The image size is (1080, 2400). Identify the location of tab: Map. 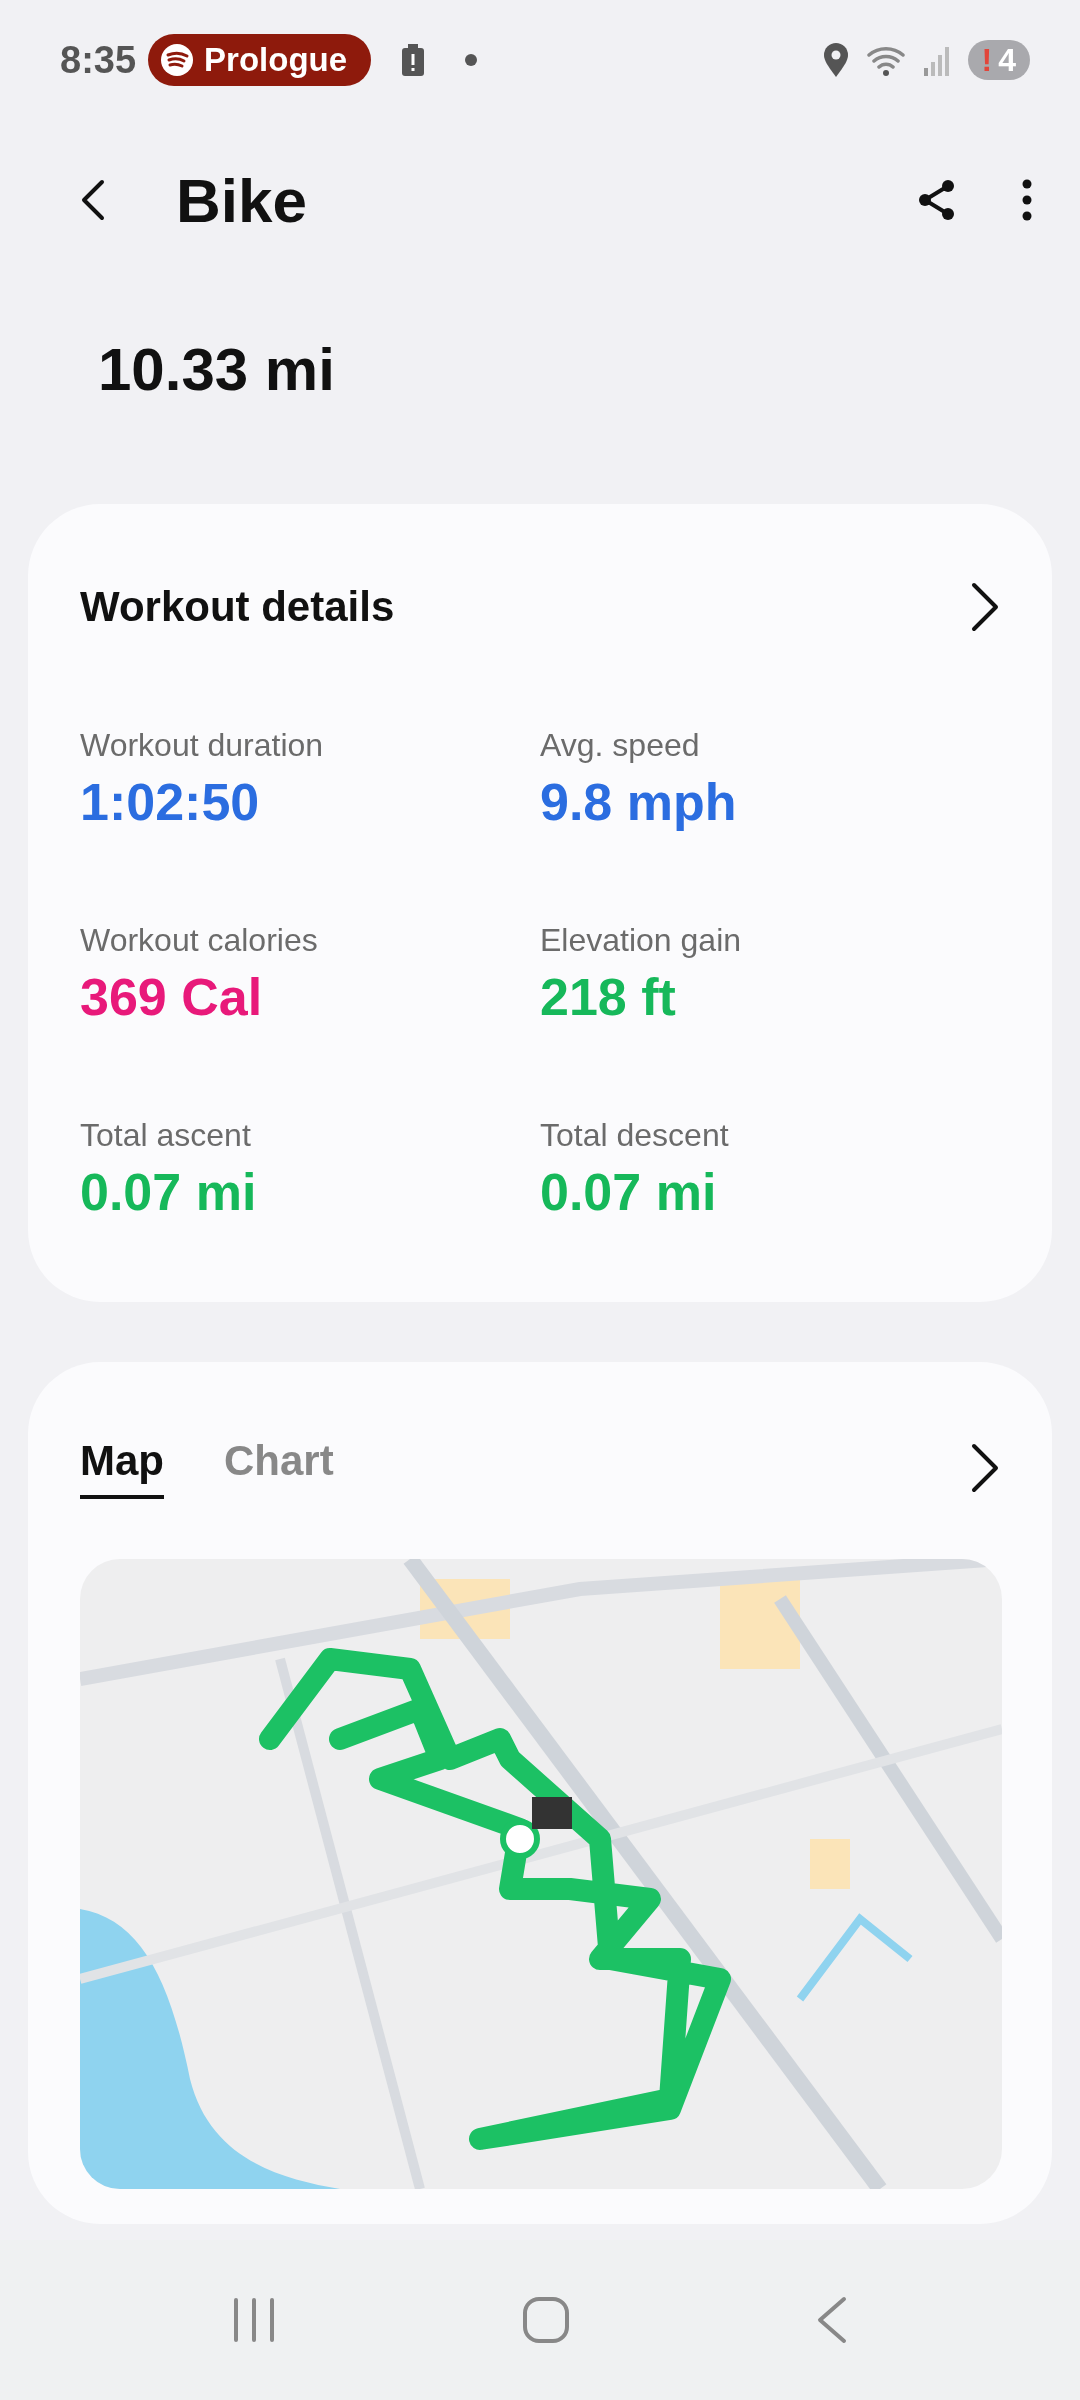
(122, 1468).